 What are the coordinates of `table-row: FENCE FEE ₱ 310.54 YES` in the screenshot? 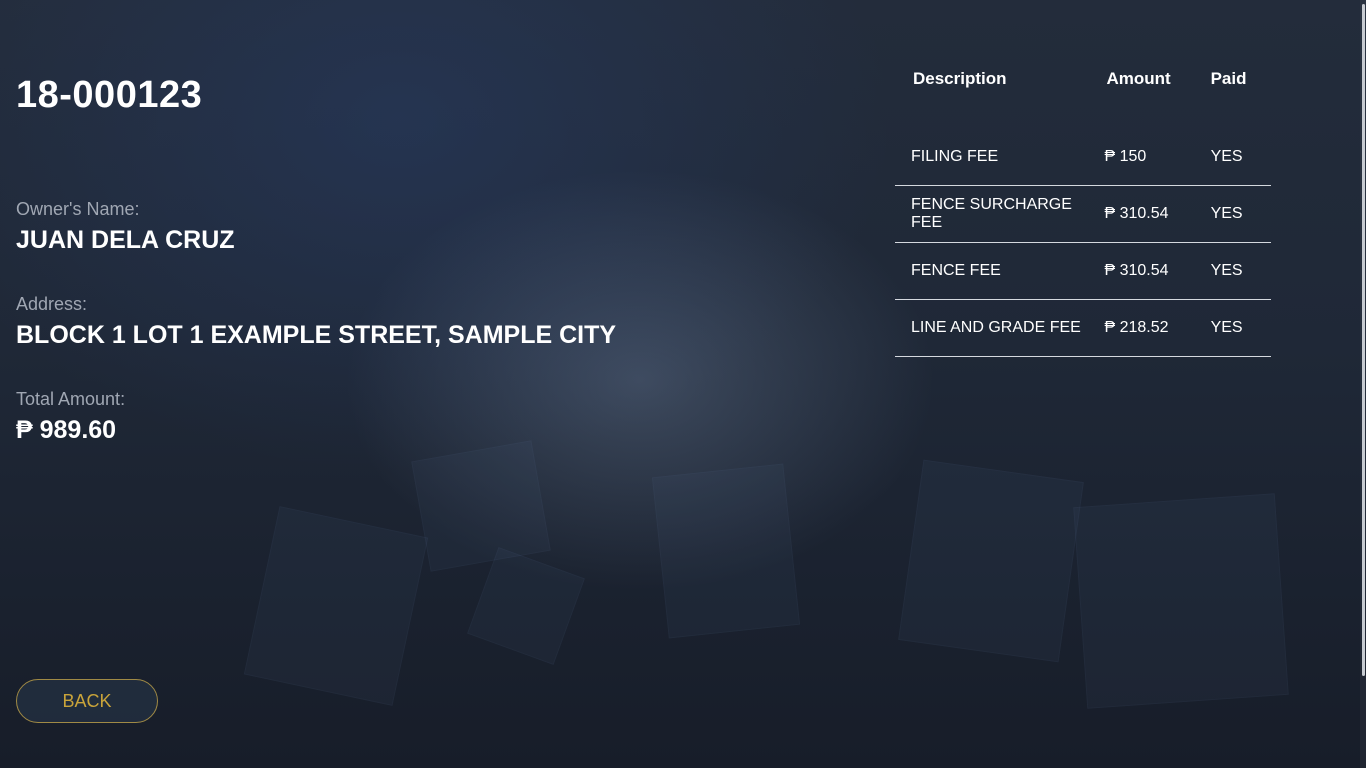 It's located at (1083, 271).